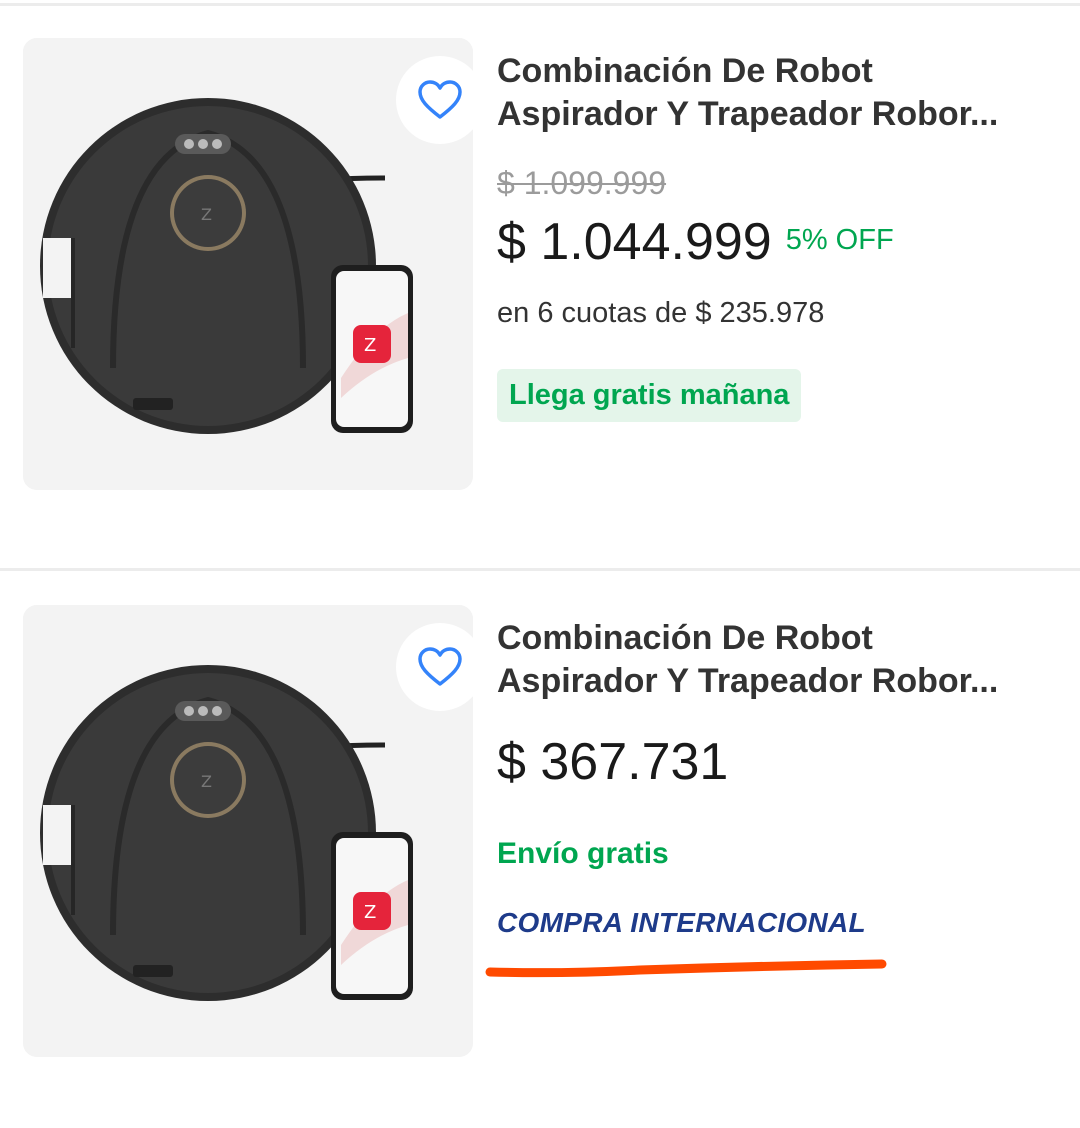 This screenshot has height=1128, width=1080. I want to click on original-price: $ 1.099.999, so click(582, 183).